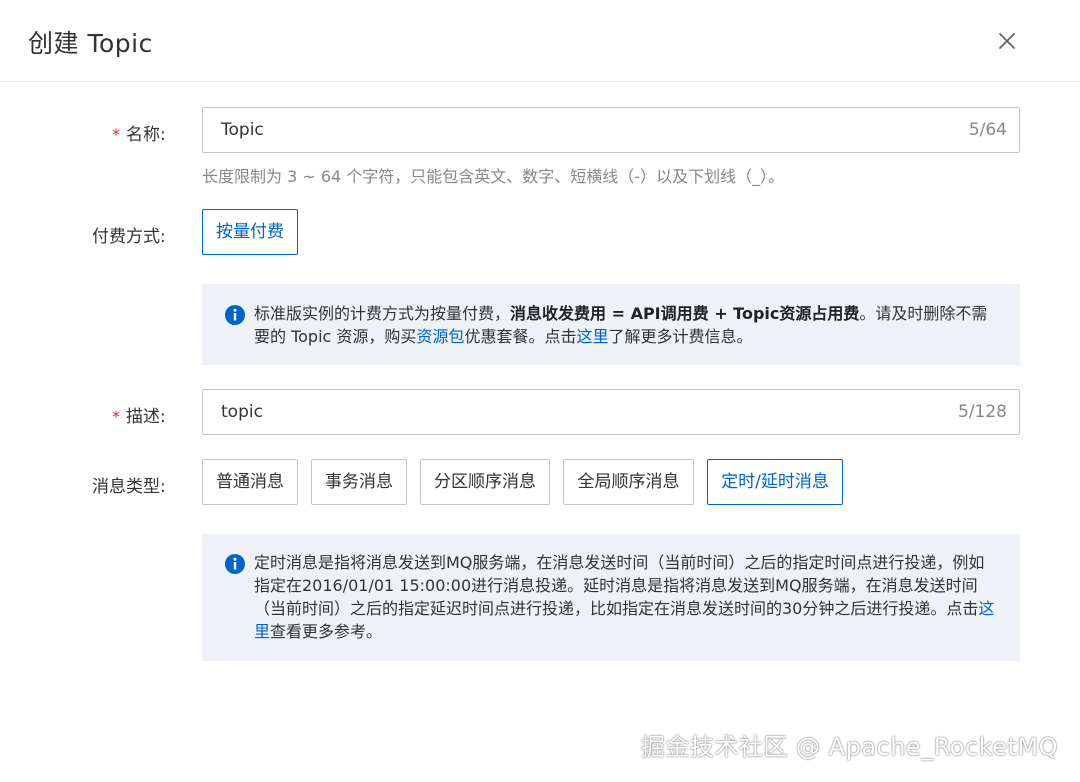 The height and width of the screenshot is (782, 1080). Describe the element at coordinates (90, 43) in the screenshot. I see `dialog-title: 创建 Topic` at that location.